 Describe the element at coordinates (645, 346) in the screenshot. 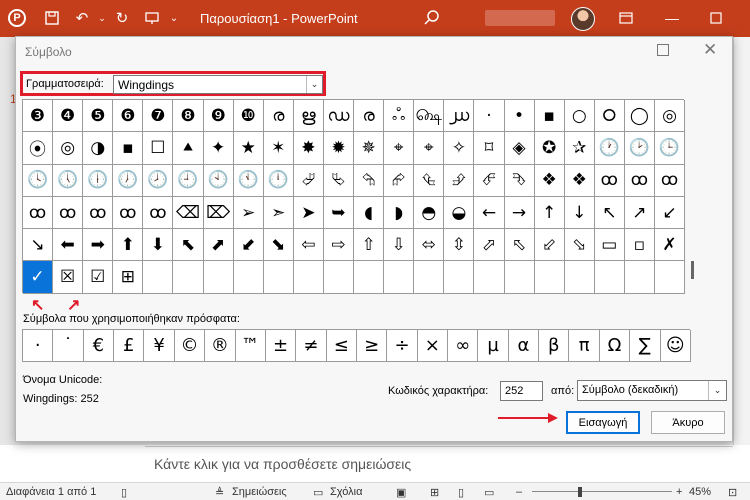

I see `recent-symbol-cell: ∑` at that location.